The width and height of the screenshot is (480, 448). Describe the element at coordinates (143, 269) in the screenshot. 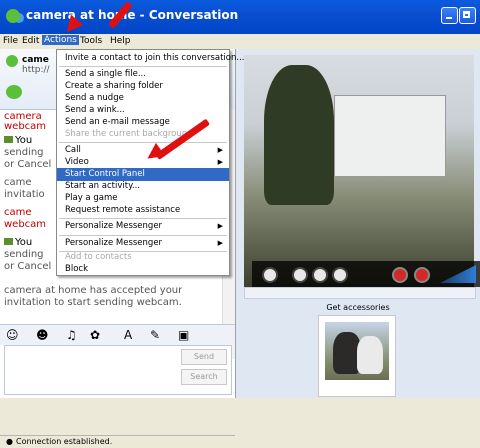

I see `menu-item-block: Block` at that location.